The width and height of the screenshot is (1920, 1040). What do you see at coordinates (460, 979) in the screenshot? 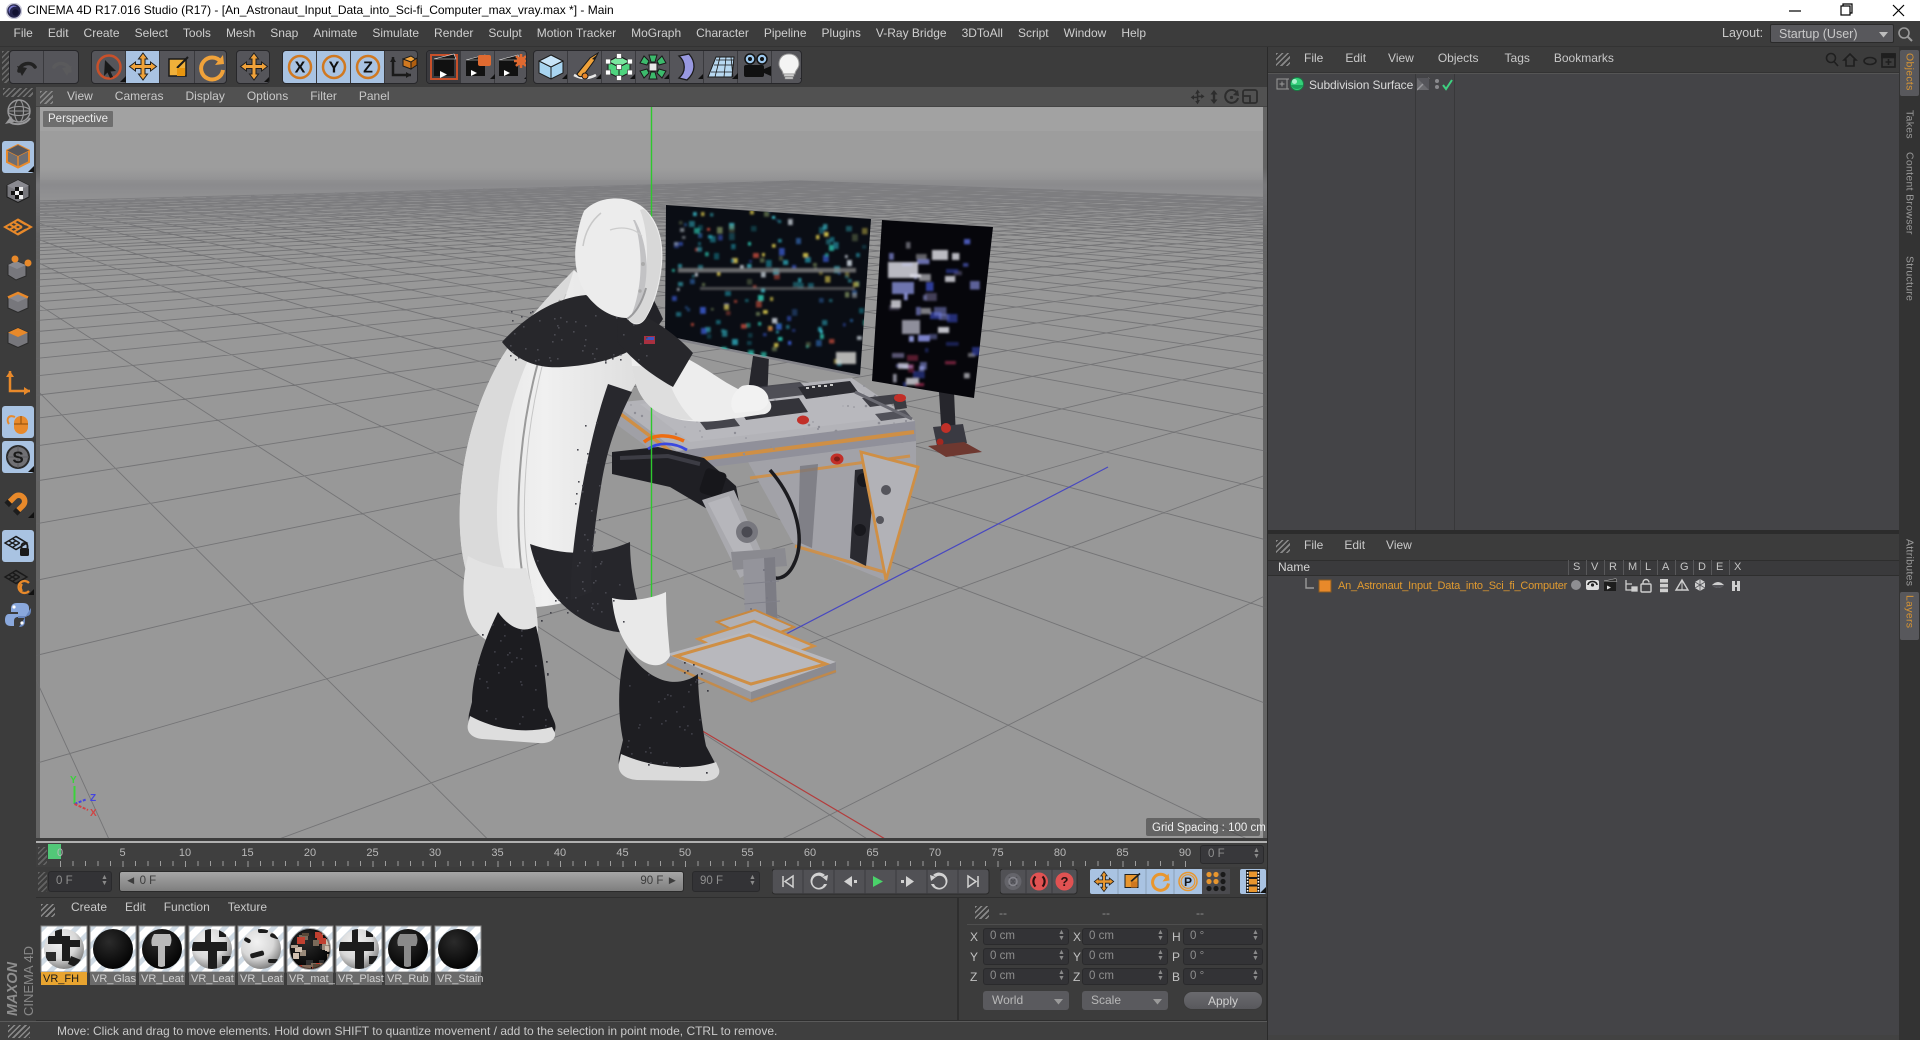
I see `svg-text: VR_Stain` at bounding box center [460, 979].